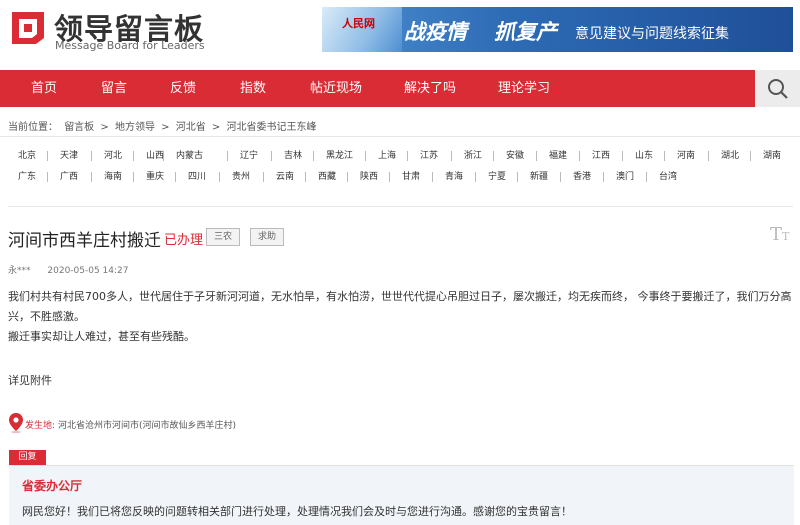 This screenshot has width=800, height=525. I want to click on region-link: 福建, so click(558, 156).